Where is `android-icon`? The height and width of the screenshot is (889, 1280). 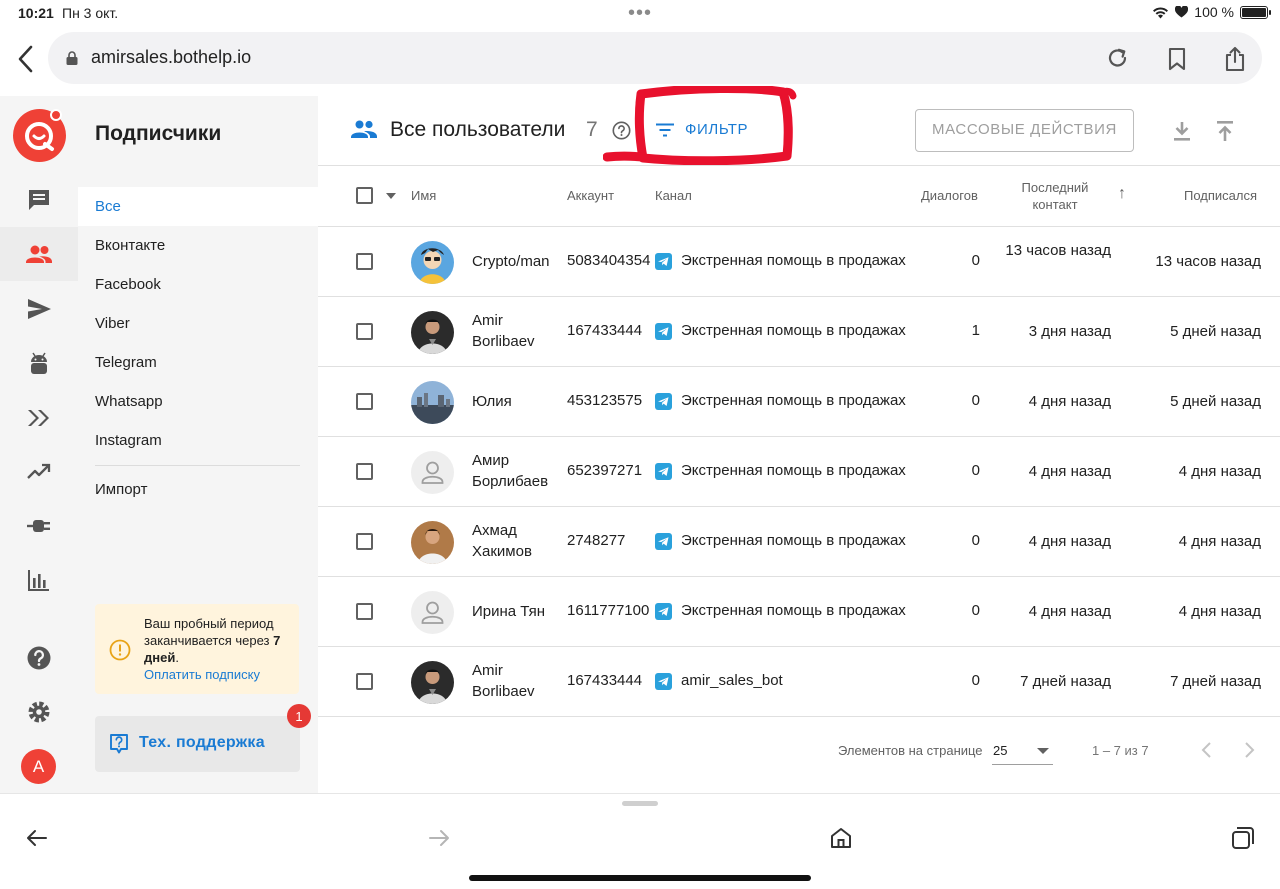
android-icon is located at coordinates (39, 364).